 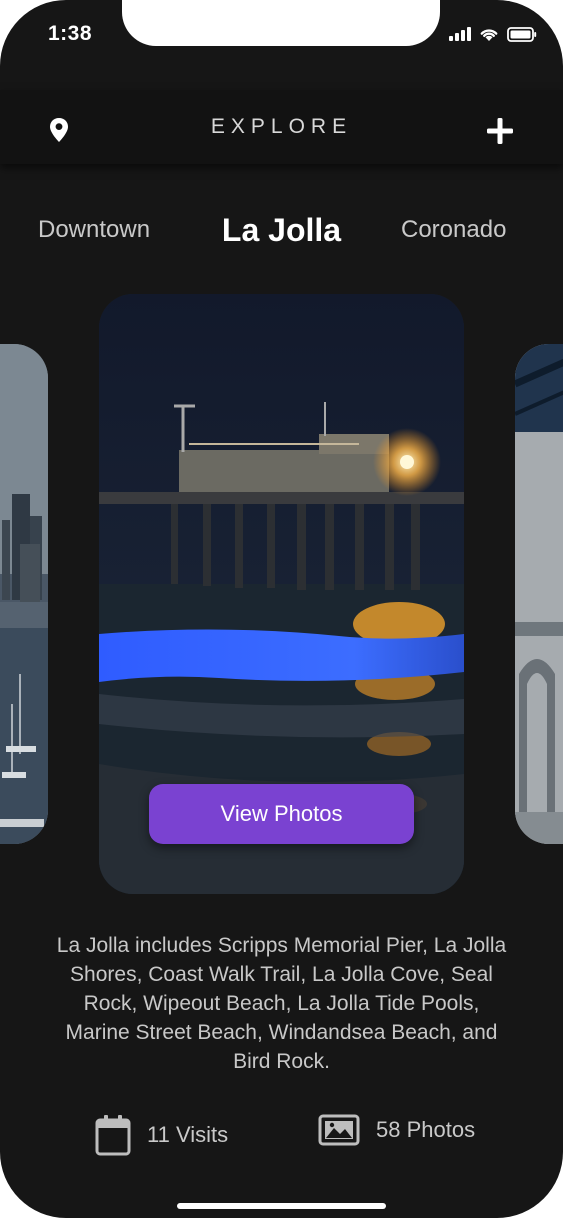 What do you see at coordinates (281, 23) in the screenshot?
I see `device-notch` at bounding box center [281, 23].